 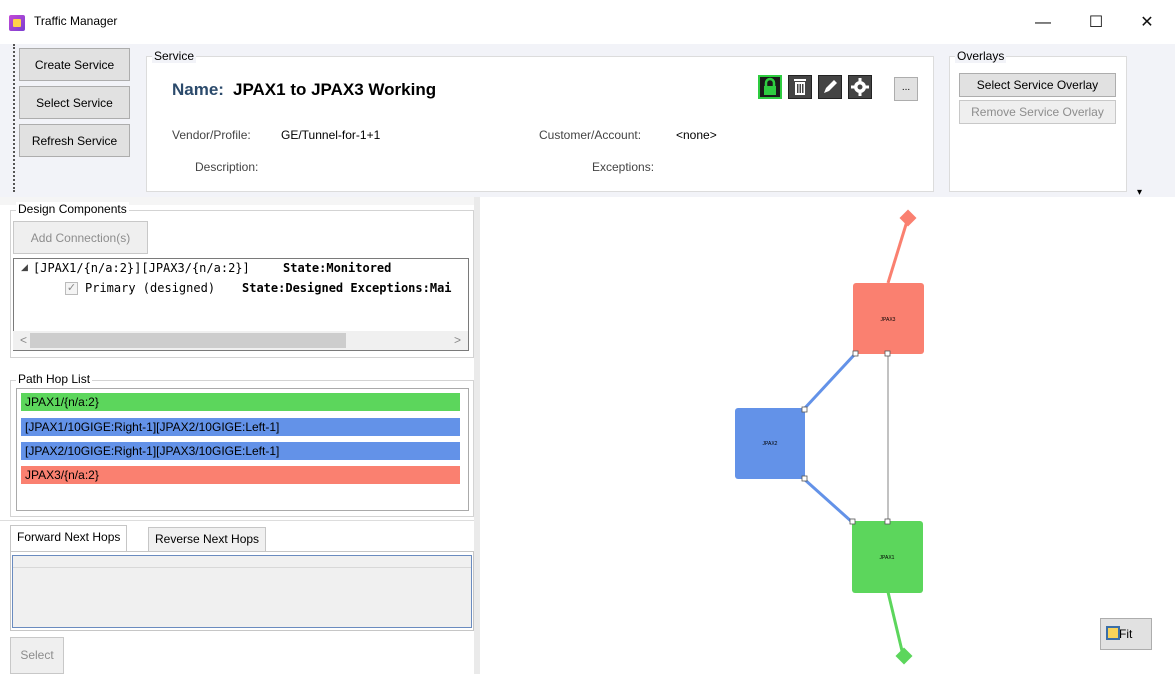 I want to click on customer-value: <none>, so click(x=696, y=135).